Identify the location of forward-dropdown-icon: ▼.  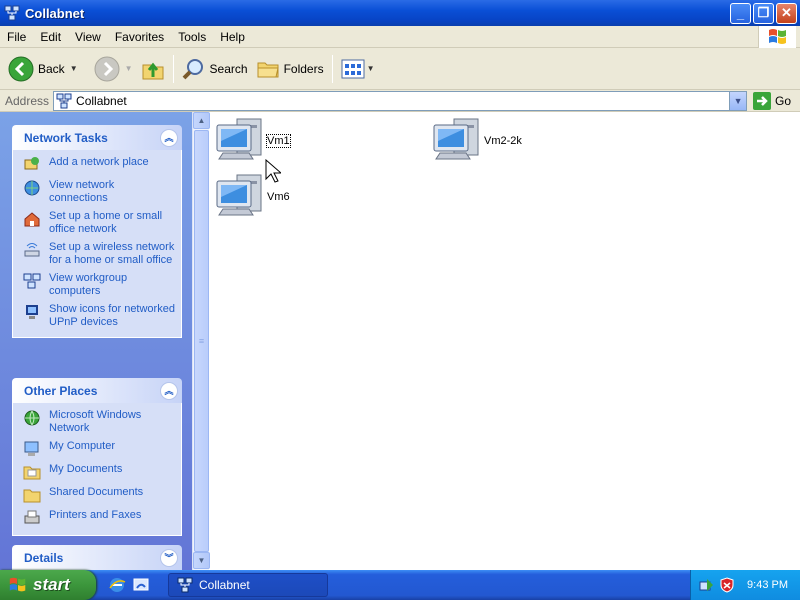
(129, 68).